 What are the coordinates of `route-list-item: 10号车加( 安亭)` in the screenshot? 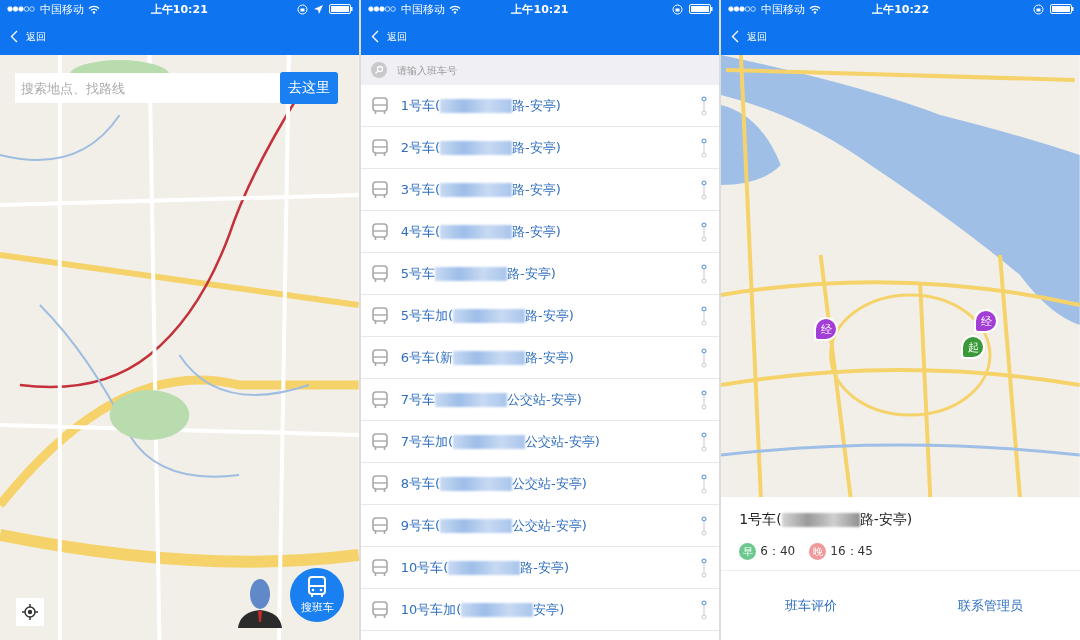 It's located at (540, 610).